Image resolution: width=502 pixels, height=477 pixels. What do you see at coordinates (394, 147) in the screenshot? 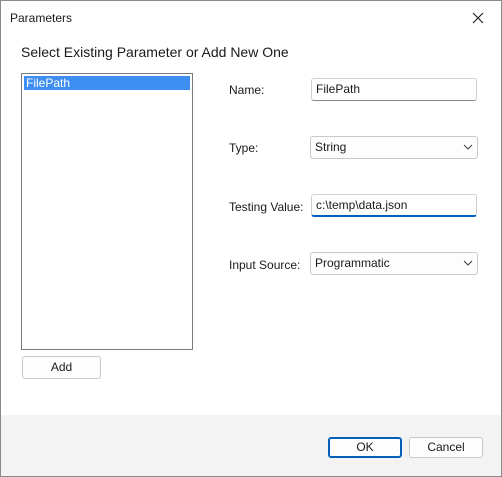
I see `type-dropdown: String` at bounding box center [394, 147].